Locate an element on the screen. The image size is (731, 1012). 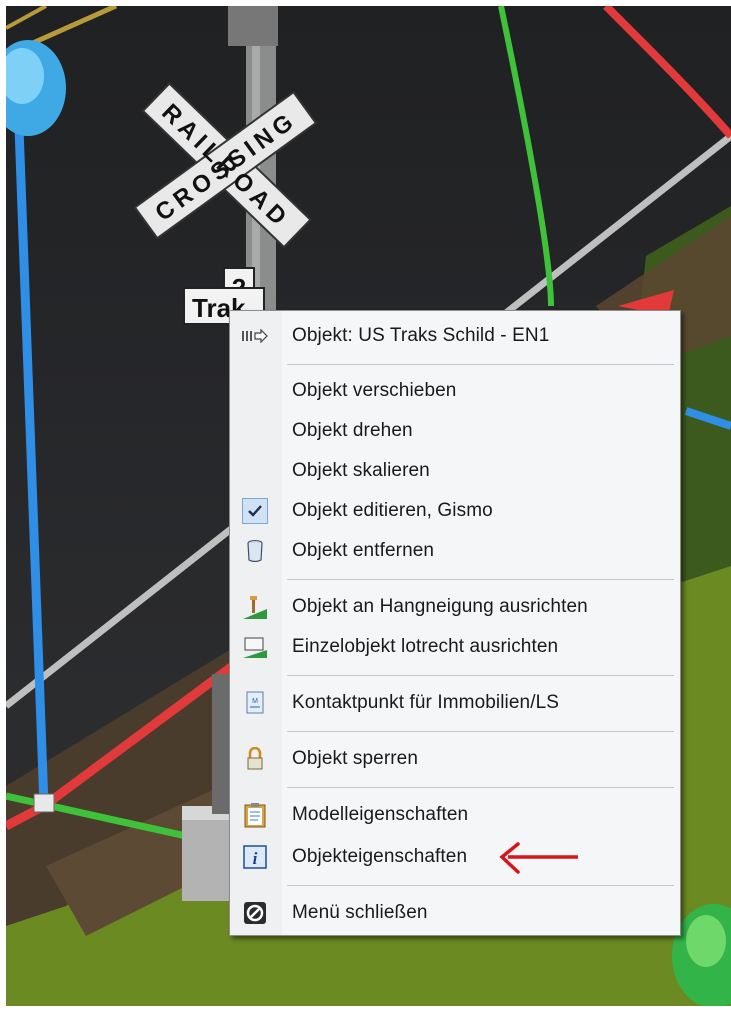
menu-header-label: Objekt: US Traks Schild - EN1 is located at coordinates (421, 335).